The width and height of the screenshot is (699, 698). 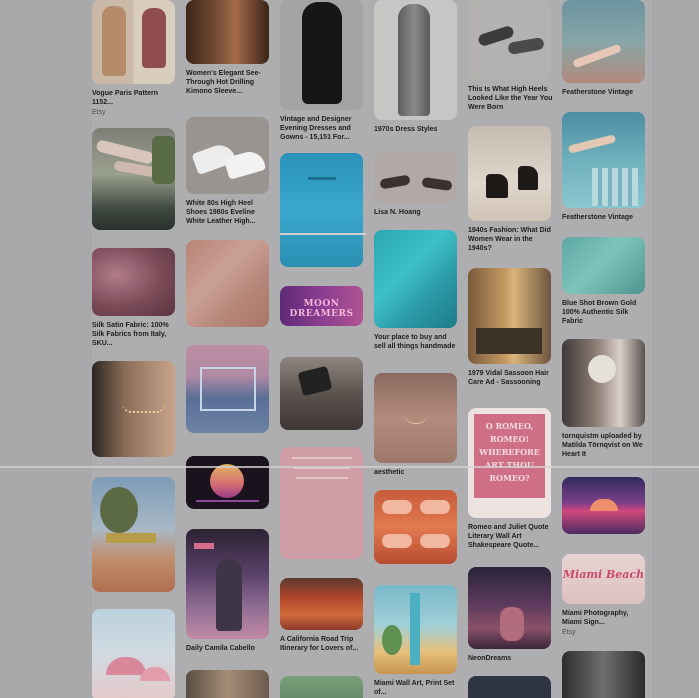 I want to click on pin-title: NeonDreams, so click(x=511, y=658).